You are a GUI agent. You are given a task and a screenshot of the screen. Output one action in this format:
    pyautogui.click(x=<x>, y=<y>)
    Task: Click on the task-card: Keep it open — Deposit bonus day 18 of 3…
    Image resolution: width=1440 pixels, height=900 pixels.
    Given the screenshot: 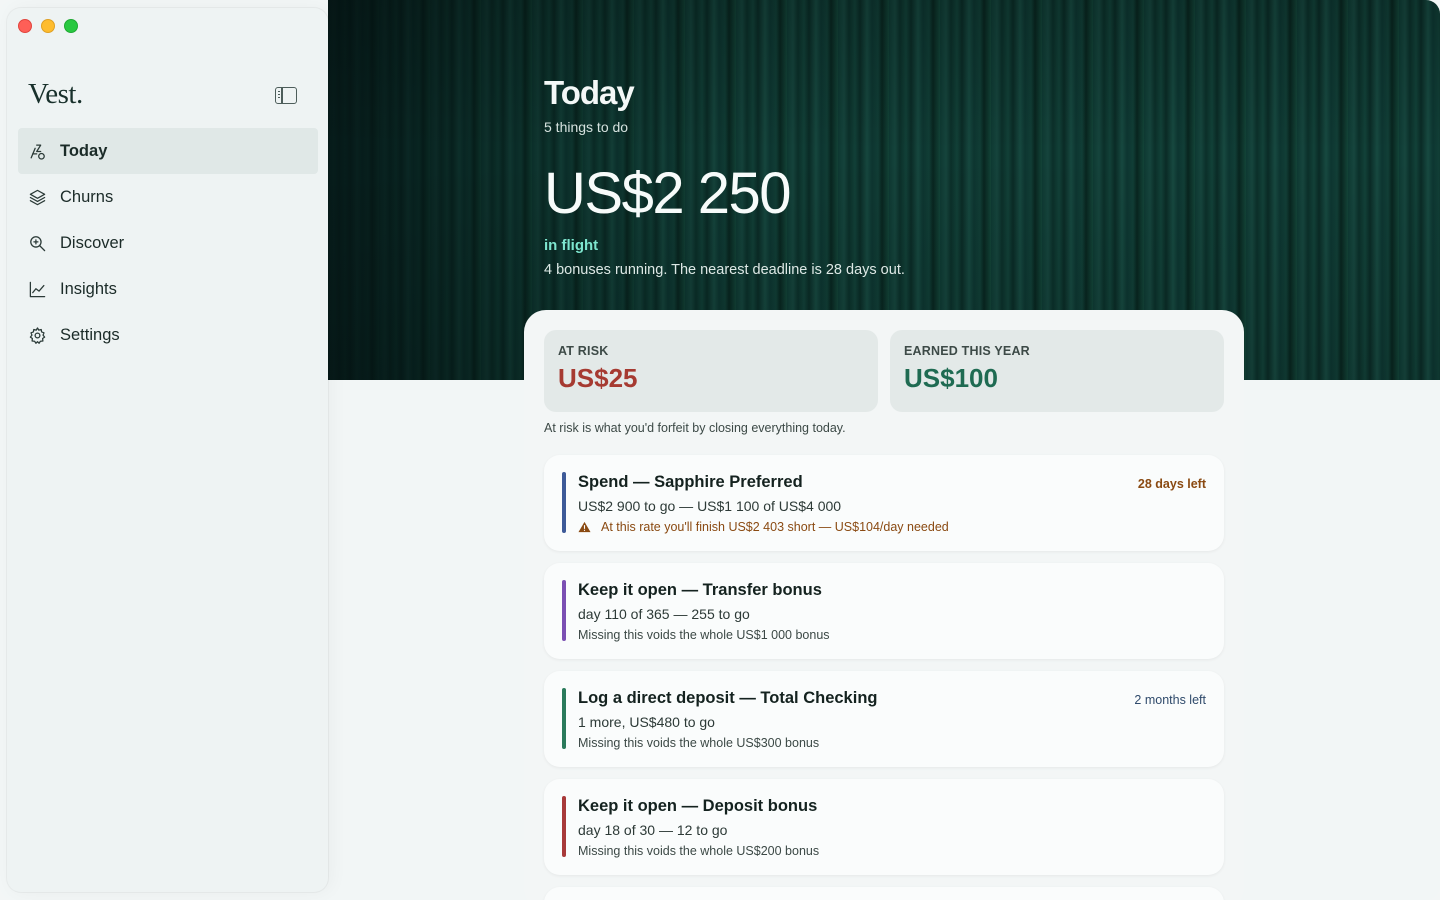 What is the action you would take?
    pyautogui.click(x=884, y=827)
    